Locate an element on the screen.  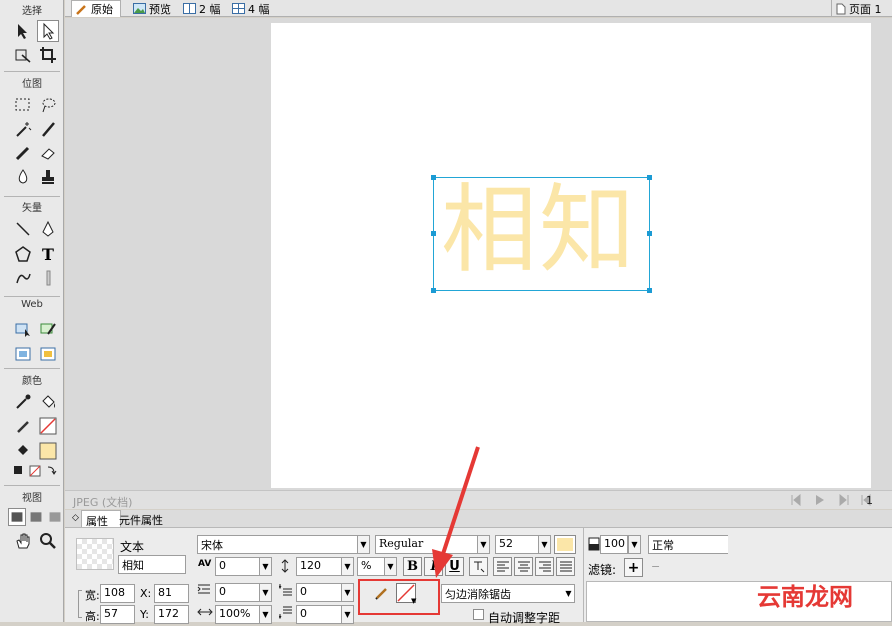
horizontal-scale-field: 100% is located at coordinates (238, 614).